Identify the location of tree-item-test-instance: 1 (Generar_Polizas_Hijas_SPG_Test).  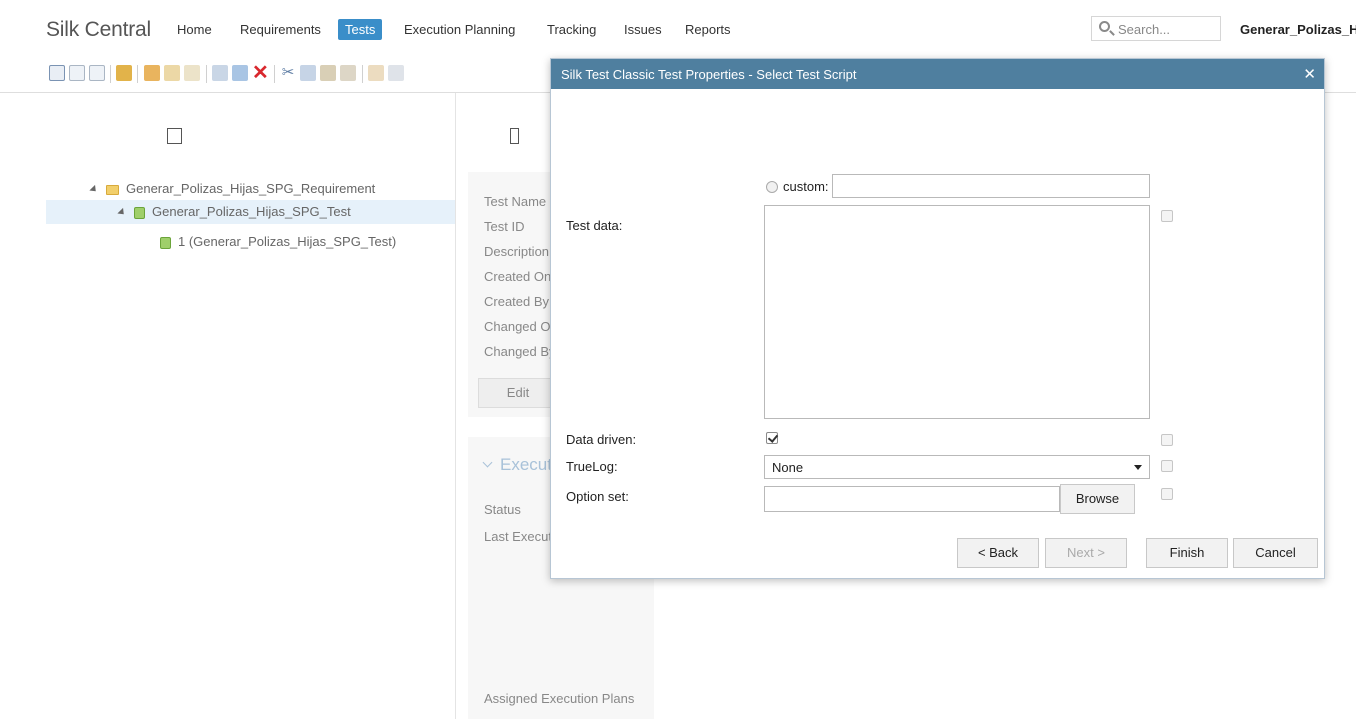
(278, 241).